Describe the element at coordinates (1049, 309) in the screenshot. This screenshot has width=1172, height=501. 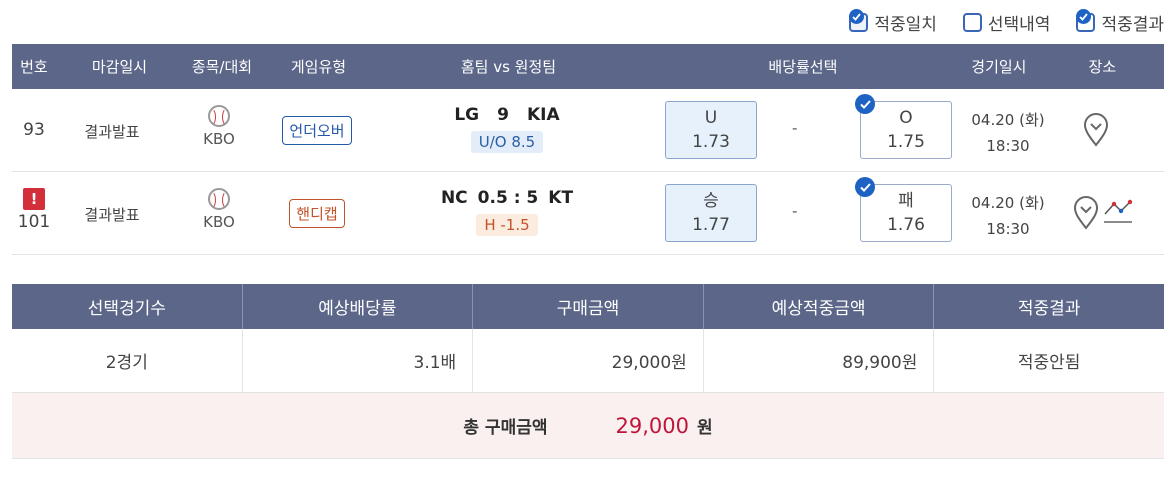
I see `summary-header-result: 적중결과` at that location.